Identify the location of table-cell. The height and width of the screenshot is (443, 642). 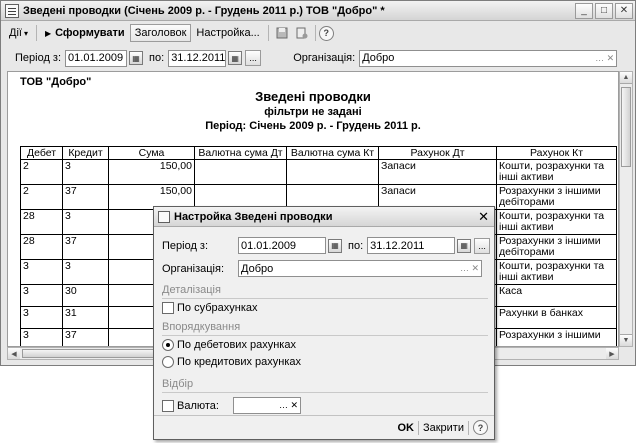
(332, 172).